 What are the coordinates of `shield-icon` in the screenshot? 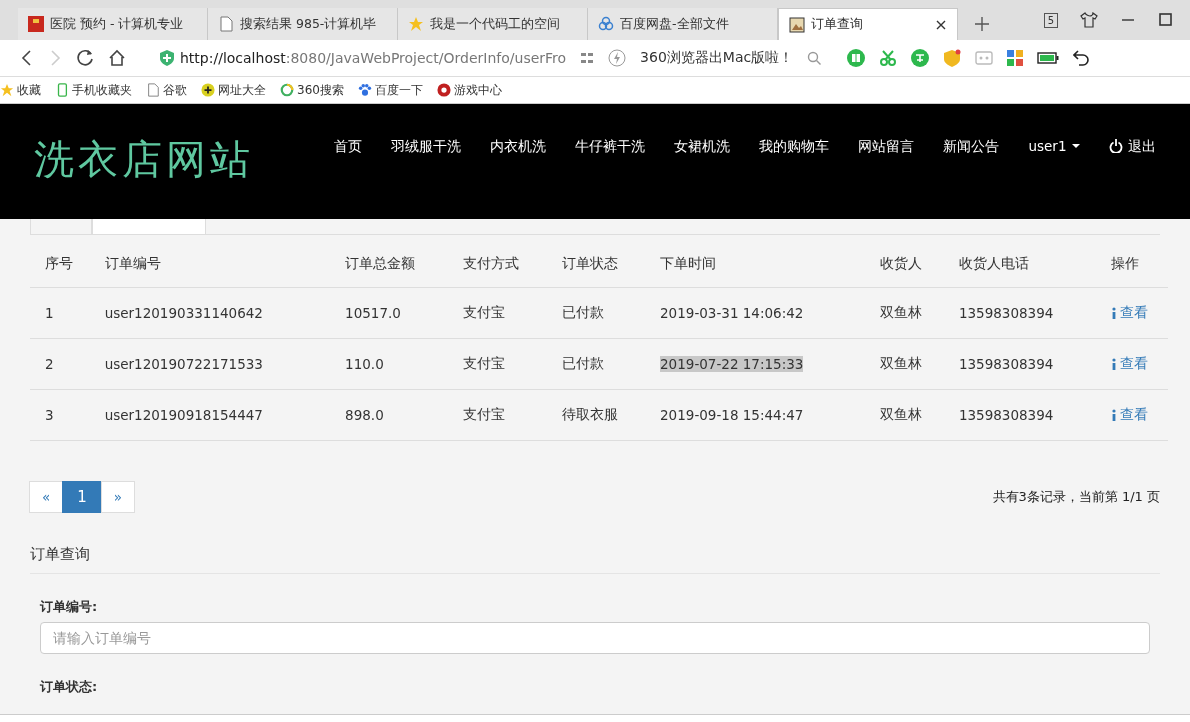 It's located at (167, 58).